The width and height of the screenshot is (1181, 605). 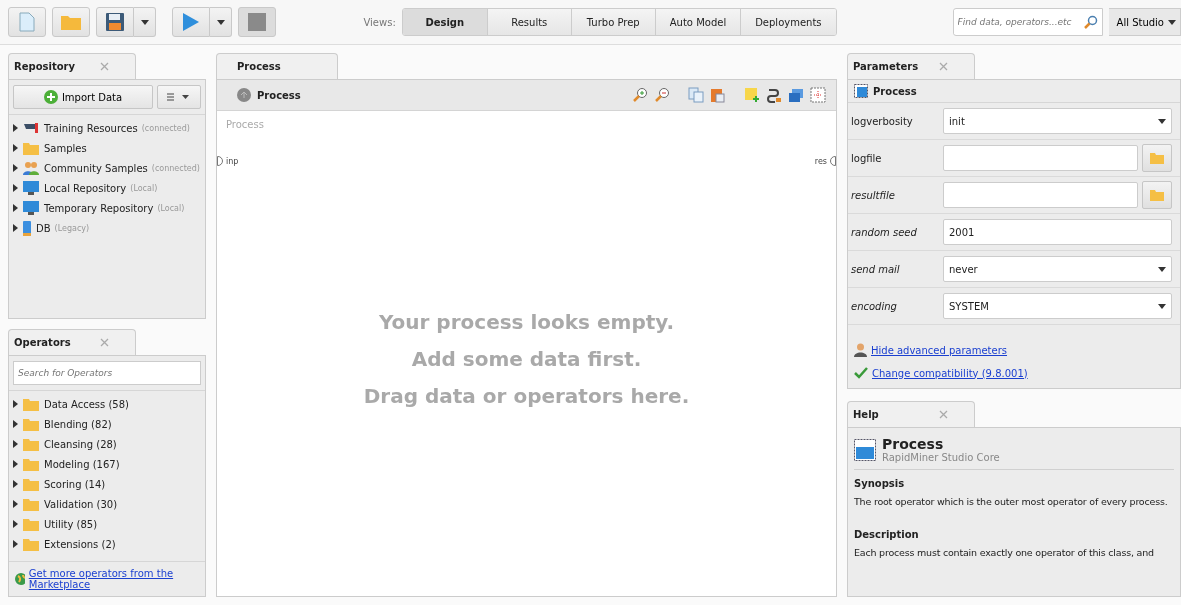 What do you see at coordinates (874, 306) in the screenshot?
I see `parameter-label: encoding` at bounding box center [874, 306].